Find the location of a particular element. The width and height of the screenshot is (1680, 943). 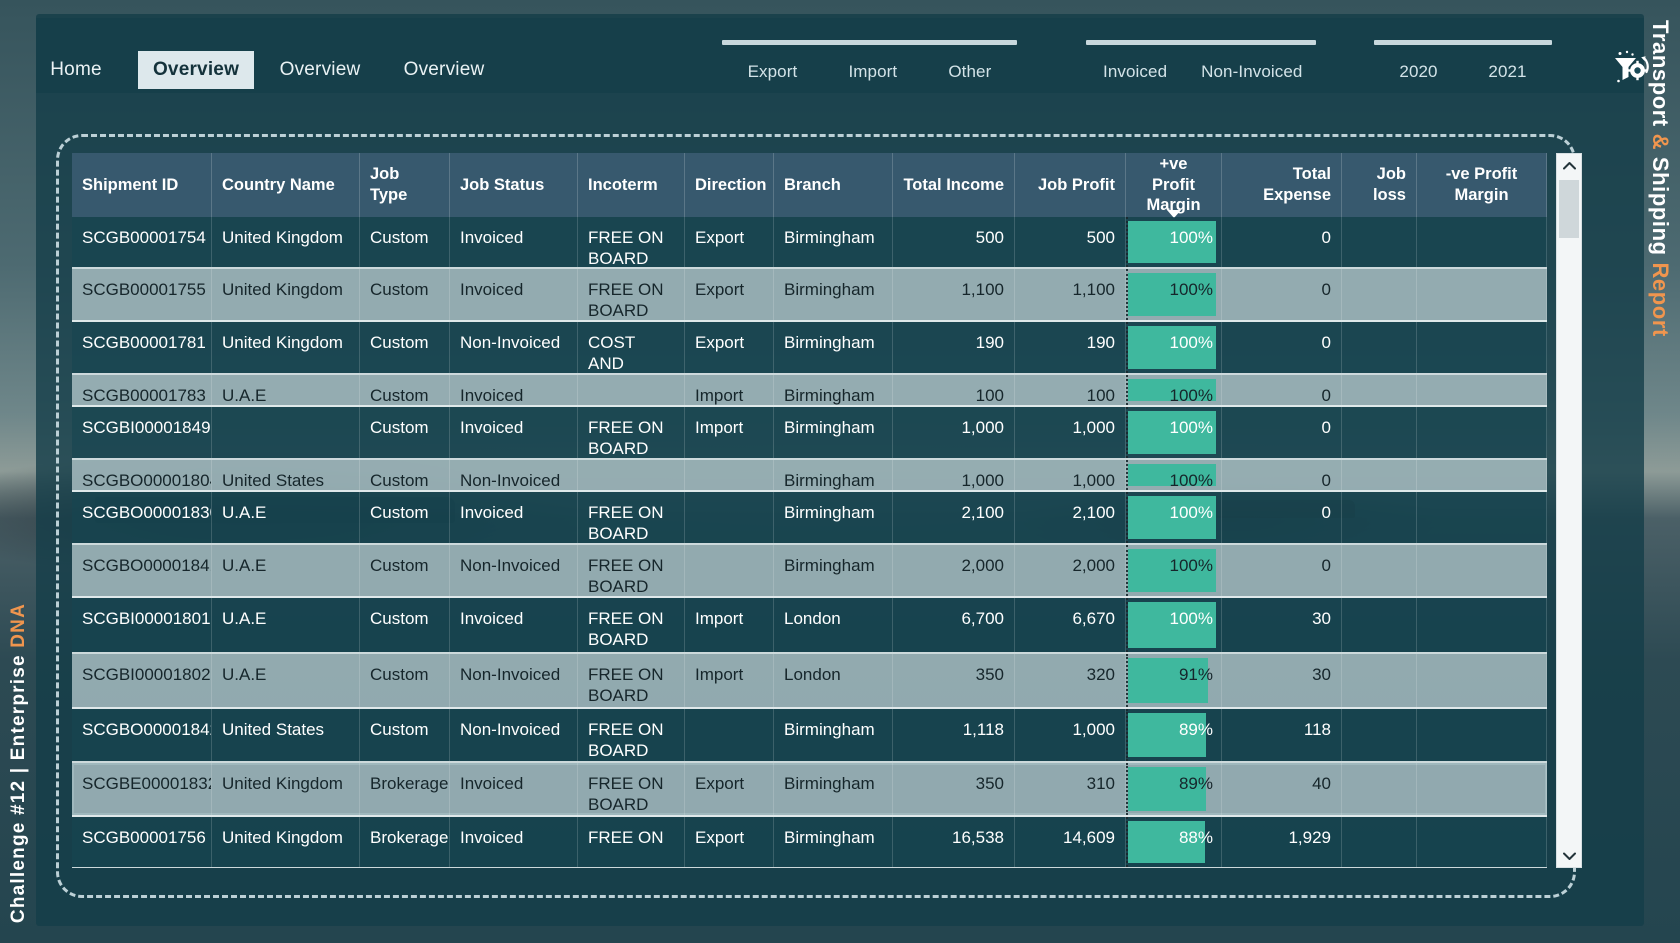

column-header-job_type: Job Type is located at coordinates (405, 185).